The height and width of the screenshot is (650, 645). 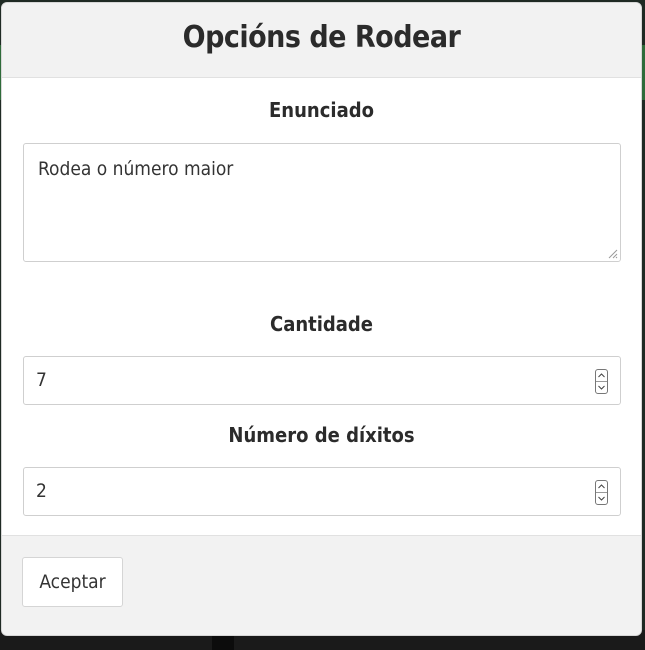 I want to click on quantity-value: 7, so click(x=41, y=380).